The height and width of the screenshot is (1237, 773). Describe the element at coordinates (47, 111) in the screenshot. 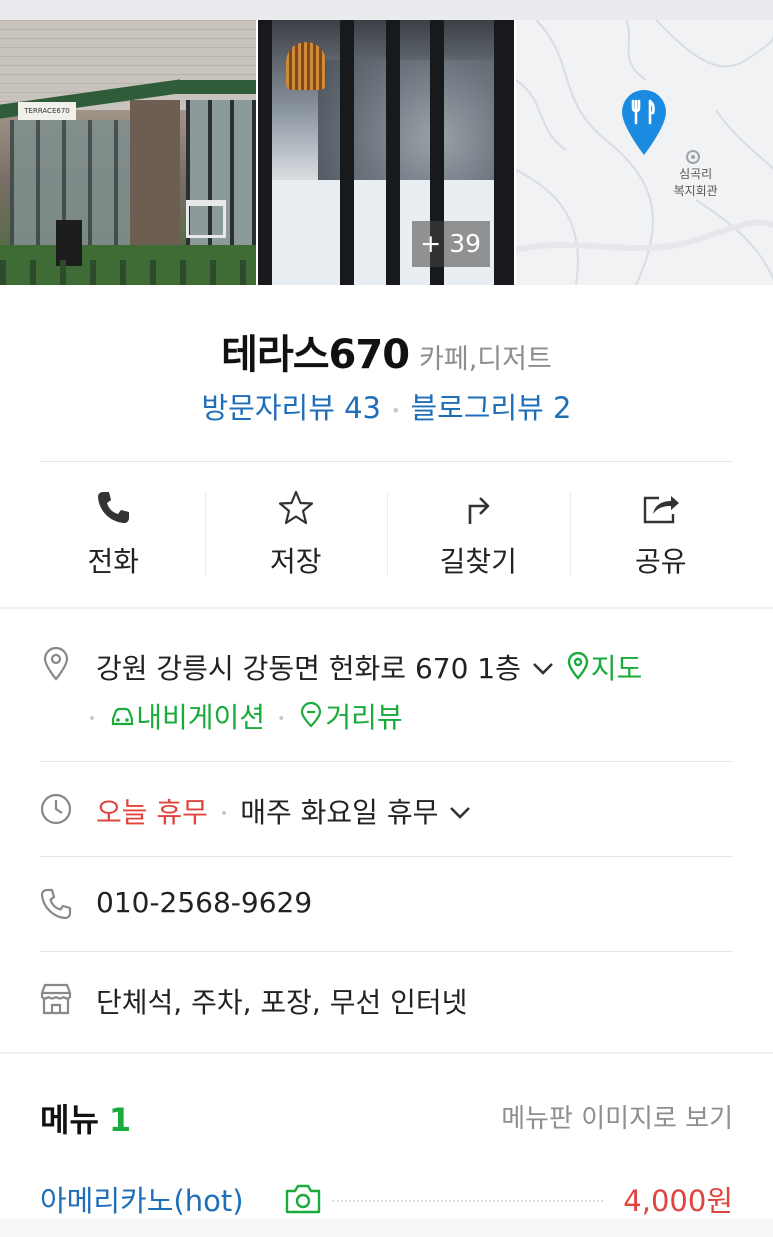

I see `storefront-sign: TERRACE670` at that location.